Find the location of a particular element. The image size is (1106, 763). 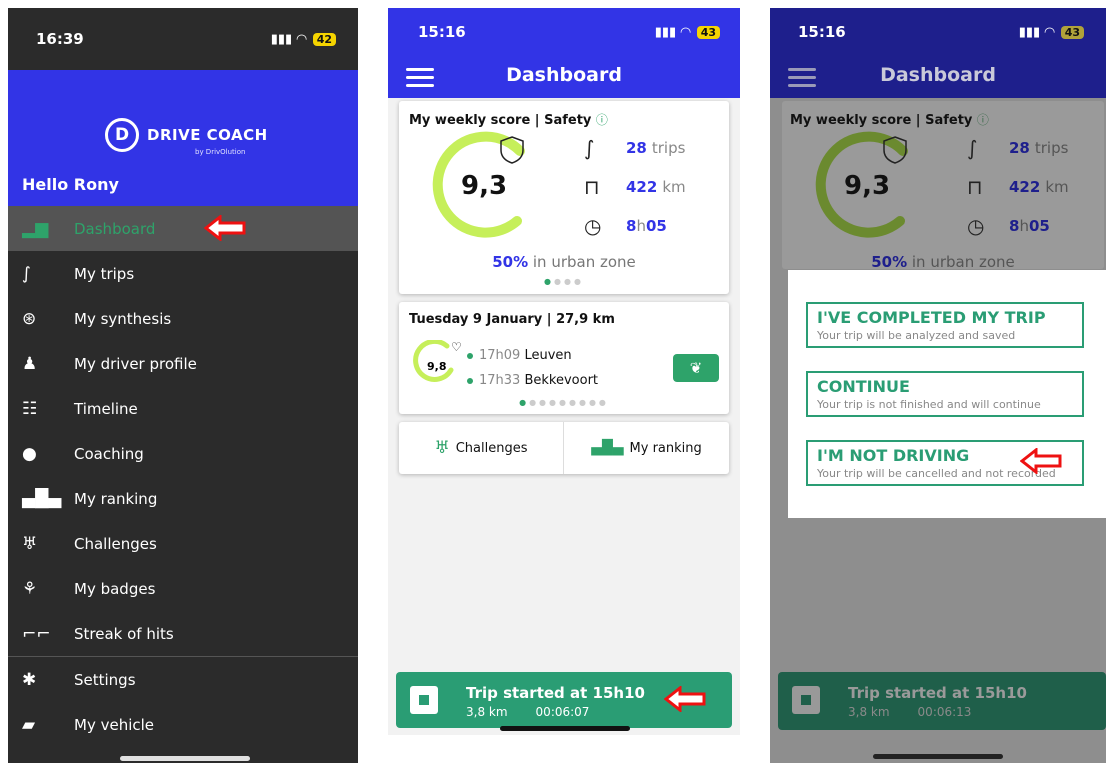

trips-value: 28 is located at coordinates (636, 148).